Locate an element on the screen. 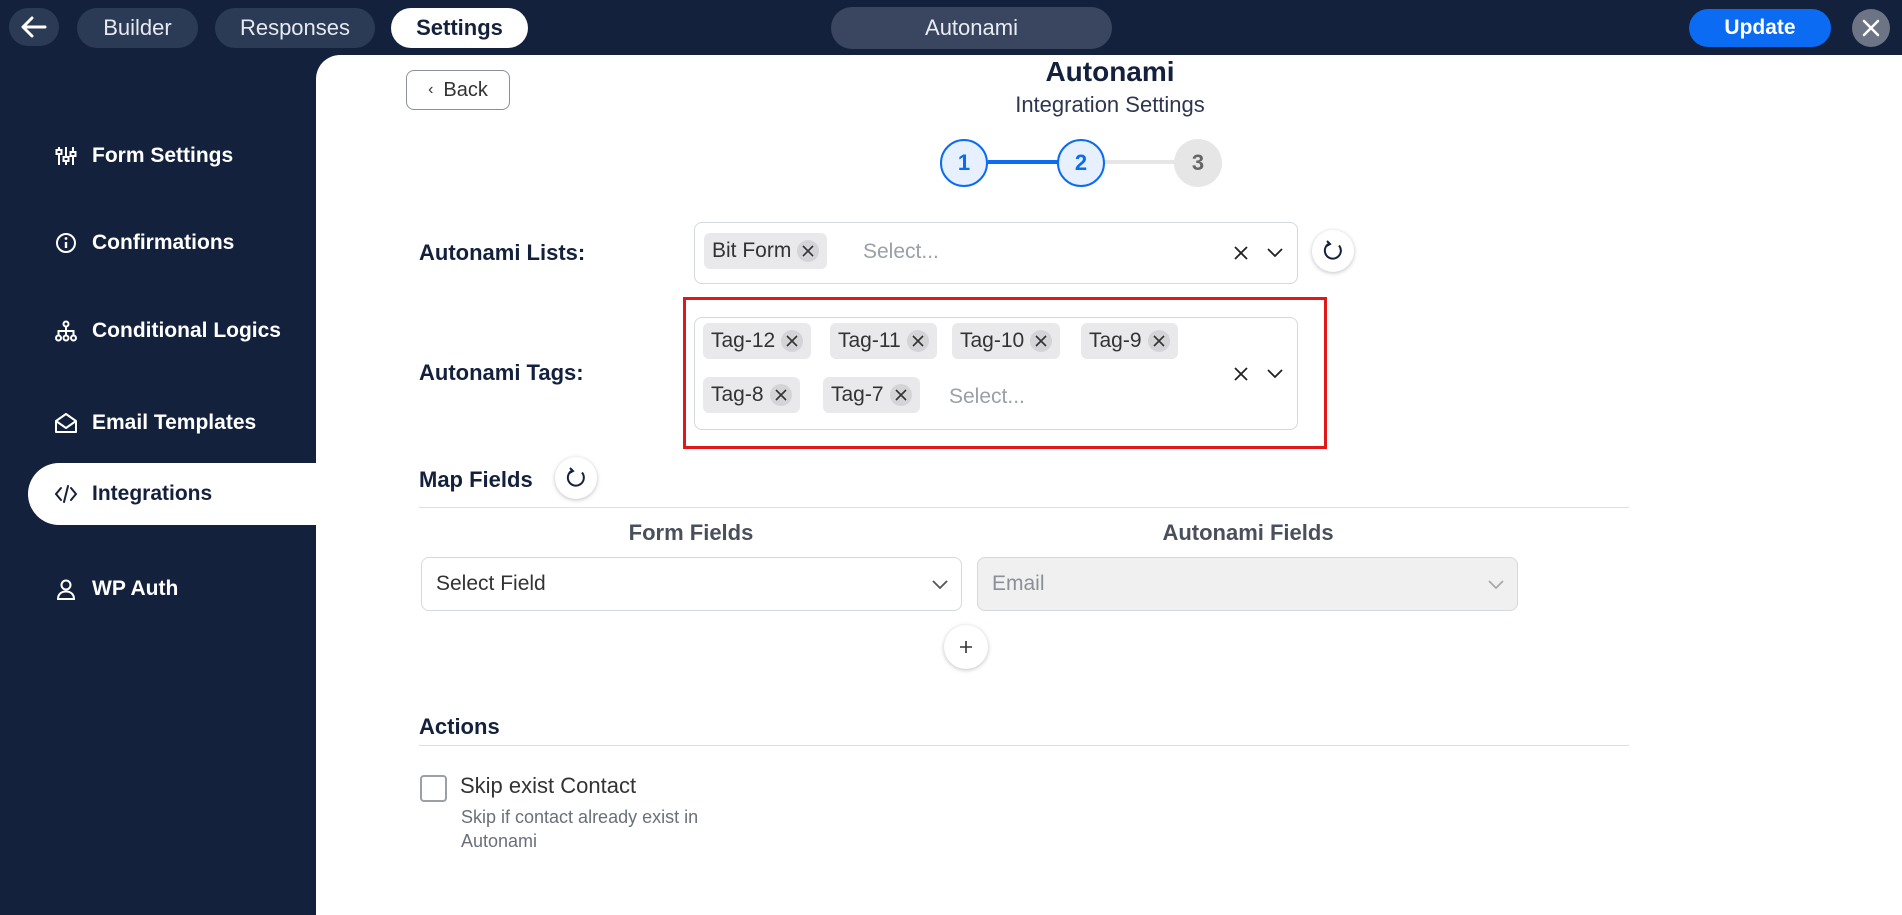 This screenshot has width=1902, height=915. code-icon is located at coordinates (66, 494).